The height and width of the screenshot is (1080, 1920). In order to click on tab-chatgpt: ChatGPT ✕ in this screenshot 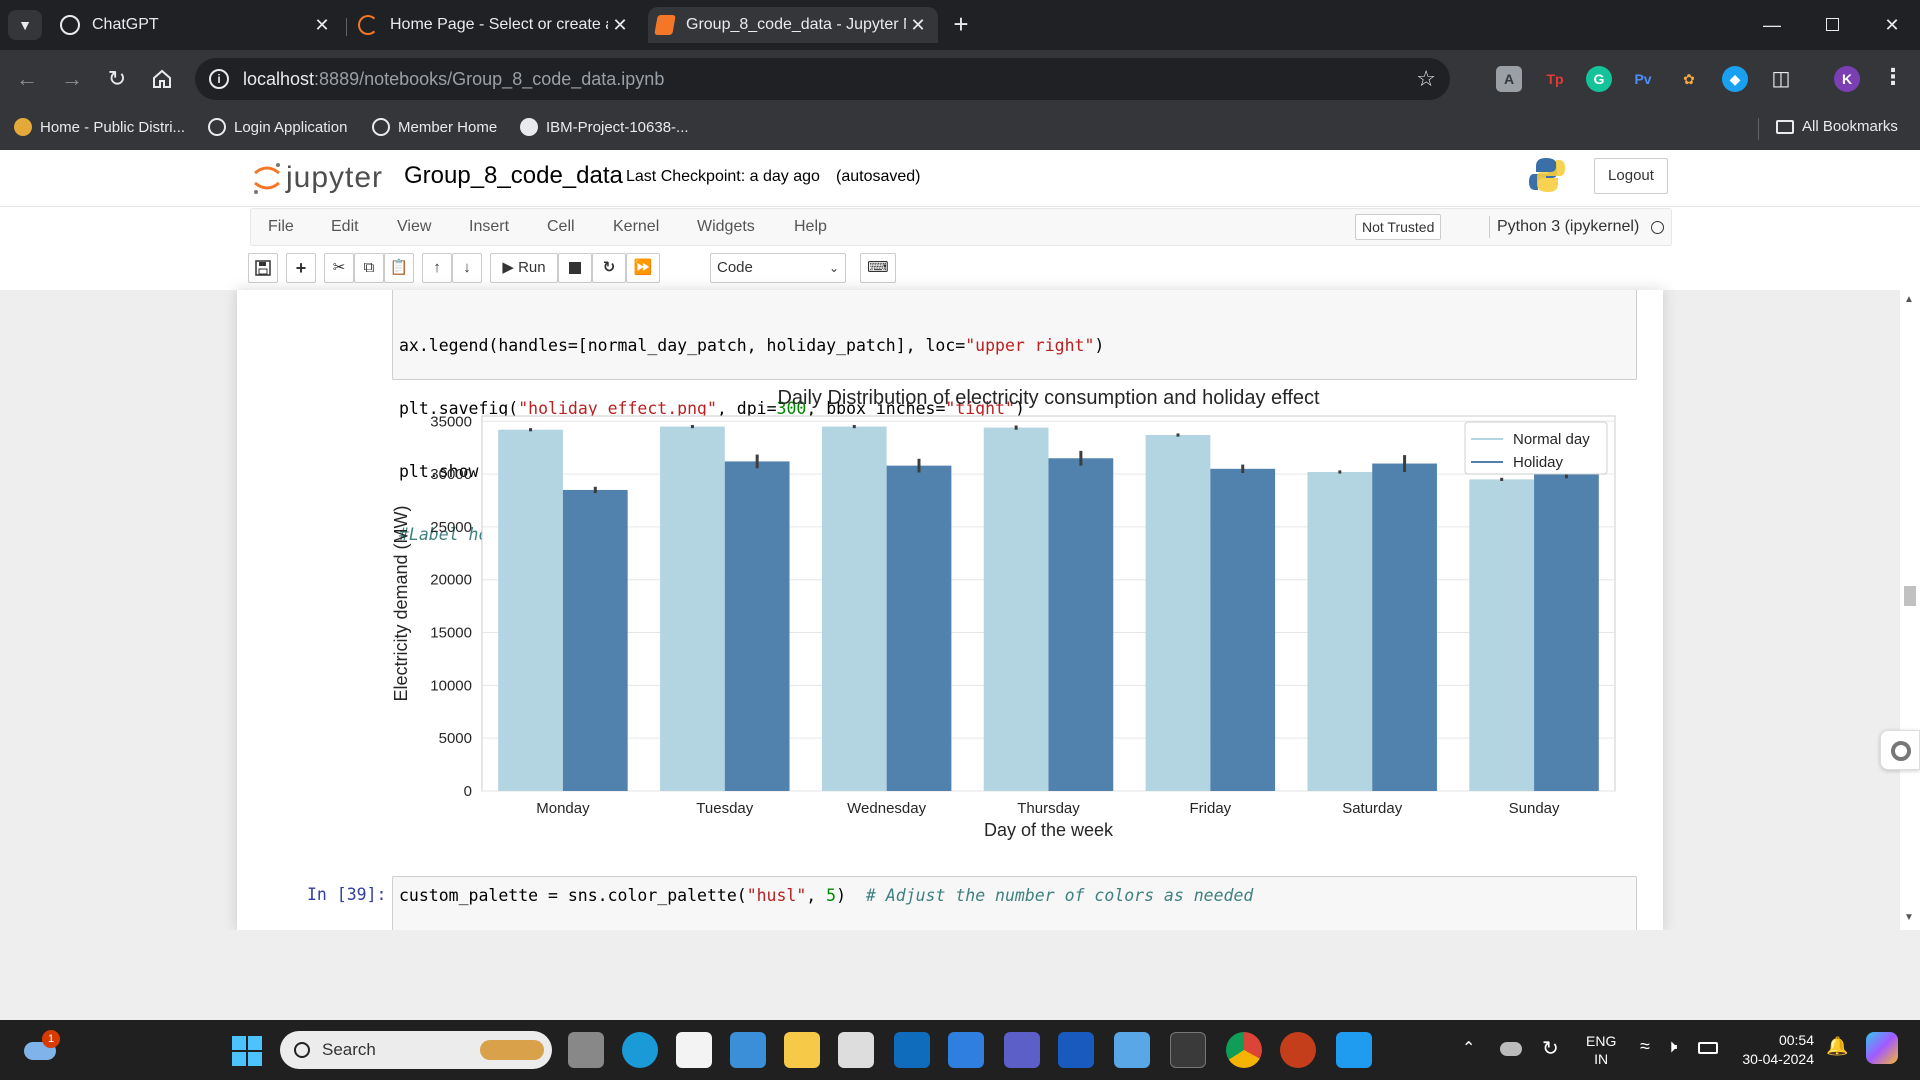, I will do `click(197, 25)`.